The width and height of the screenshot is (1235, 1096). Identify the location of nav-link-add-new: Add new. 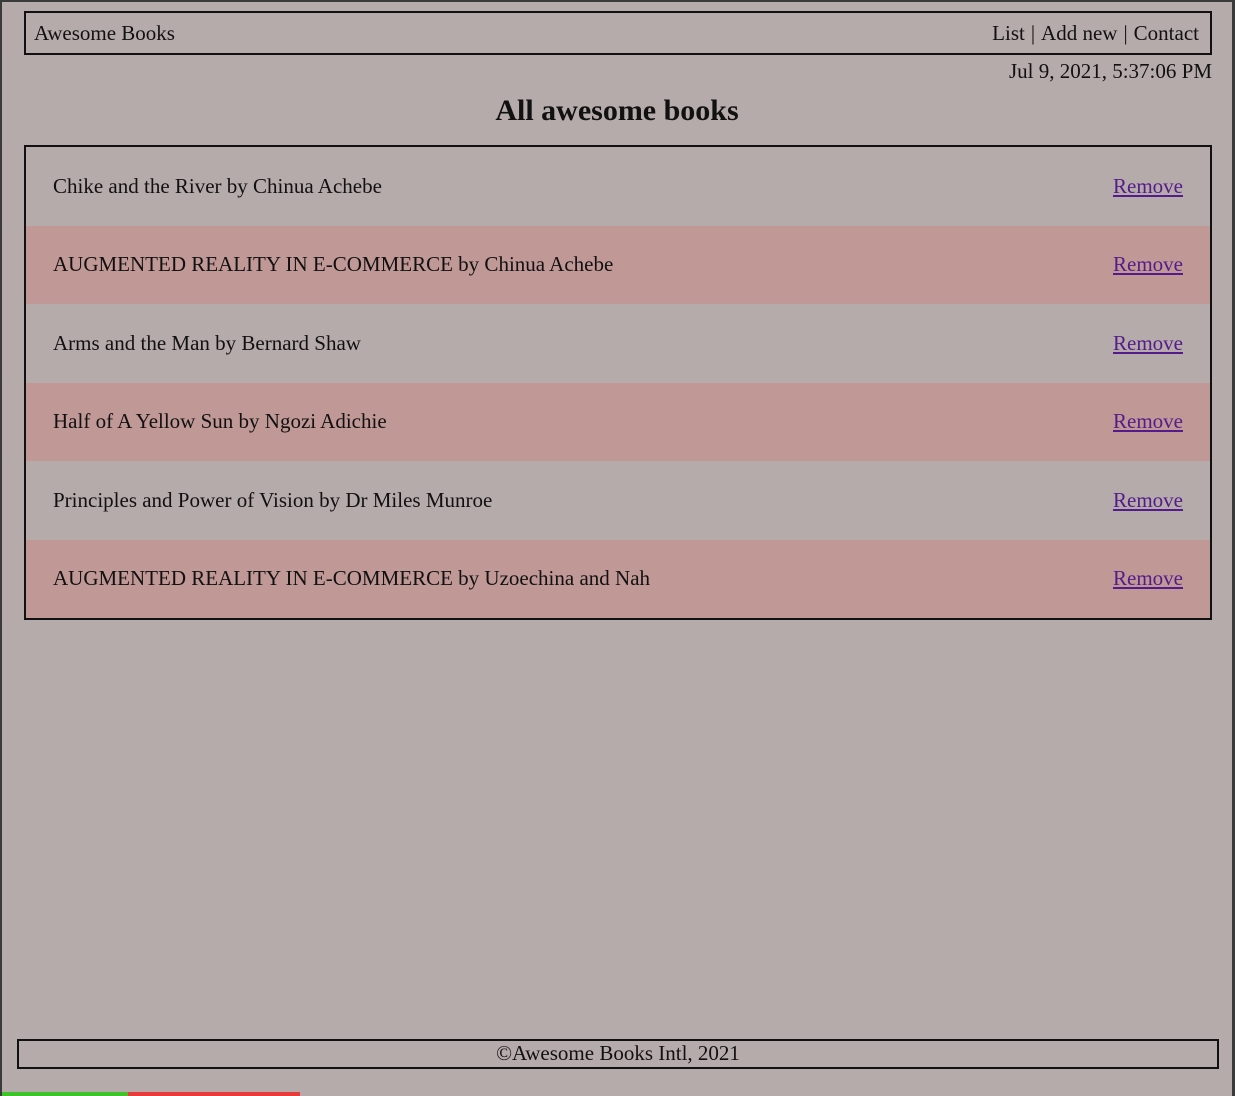
(1079, 33).